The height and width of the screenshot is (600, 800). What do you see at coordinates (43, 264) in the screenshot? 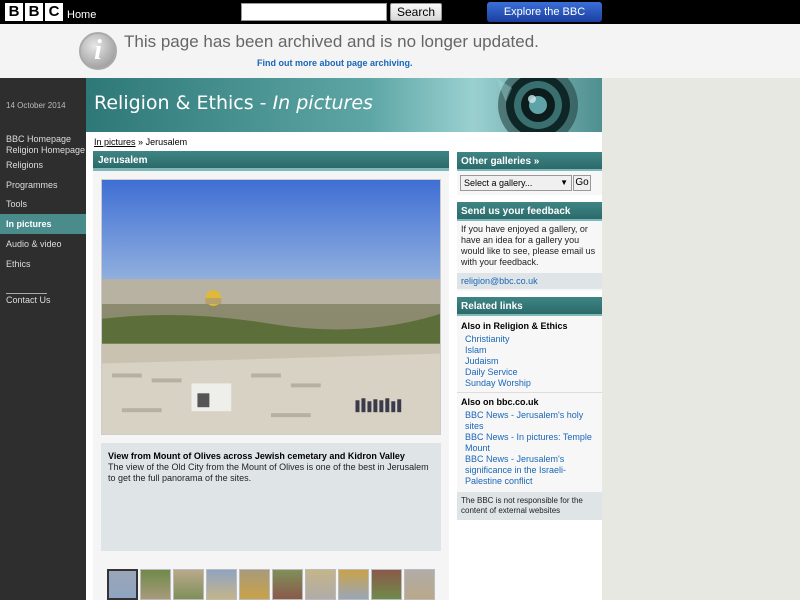
I see `sidebar-item-ethics: Ethics` at bounding box center [43, 264].